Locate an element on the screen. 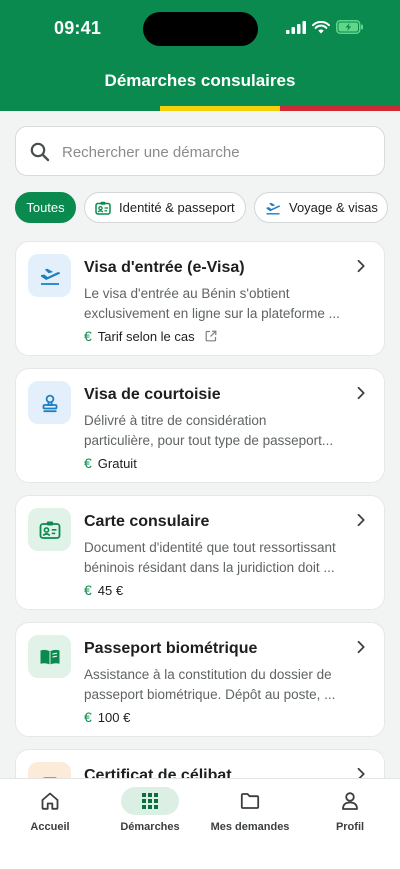  chip-voyage-visas: Voyage & visas is located at coordinates (321, 207).